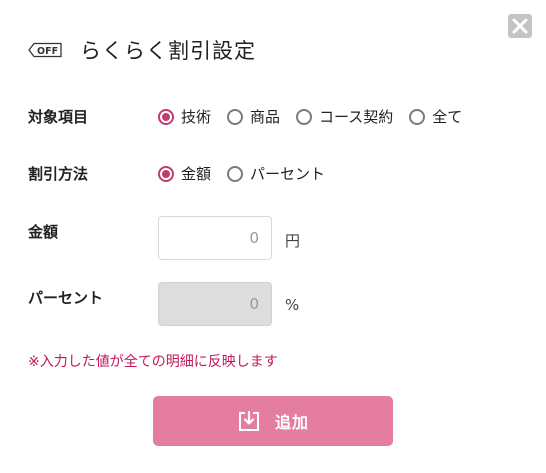  I want to click on method-radio-amount: 金額, so click(184, 173).